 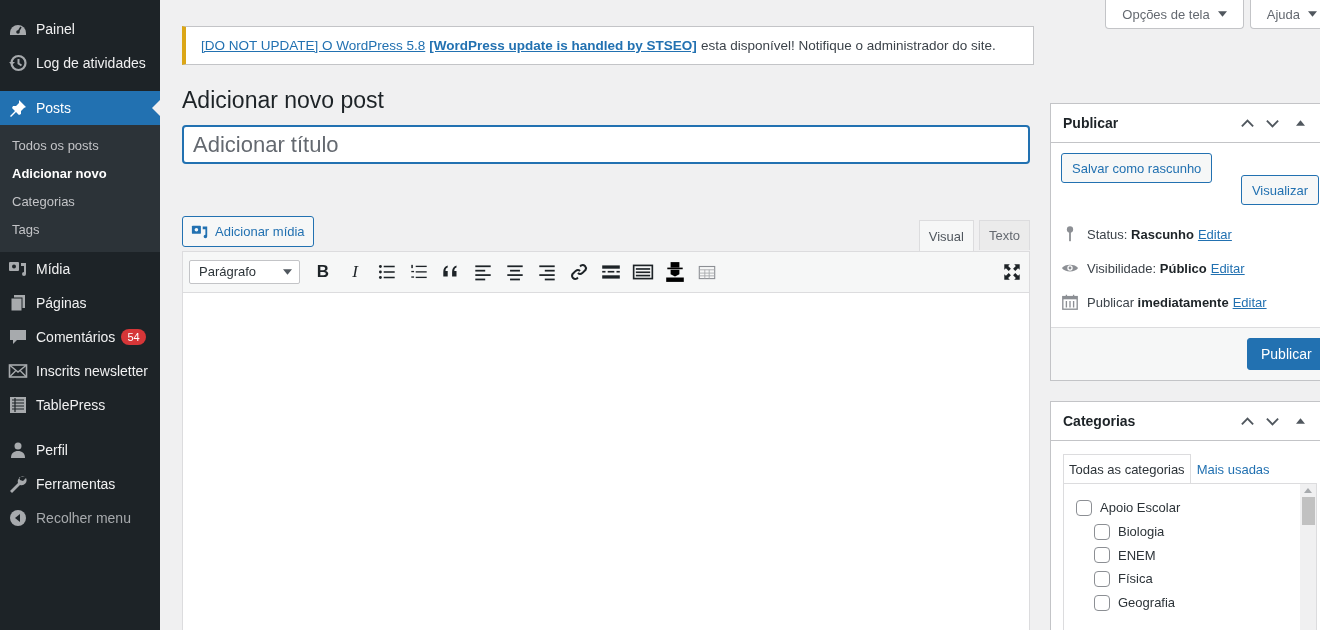 What do you see at coordinates (55, 29) in the screenshot?
I see `menu-label: Painel` at bounding box center [55, 29].